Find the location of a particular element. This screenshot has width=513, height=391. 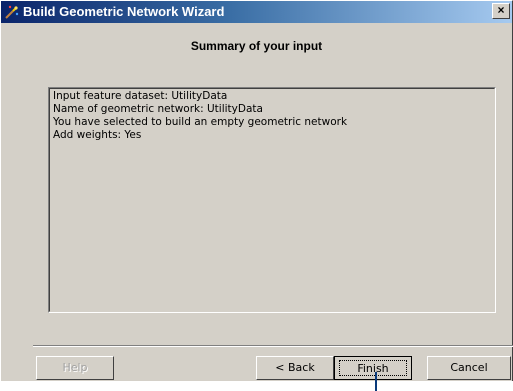

window-title: Build Geometric Network Wizard is located at coordinates (124, 11).